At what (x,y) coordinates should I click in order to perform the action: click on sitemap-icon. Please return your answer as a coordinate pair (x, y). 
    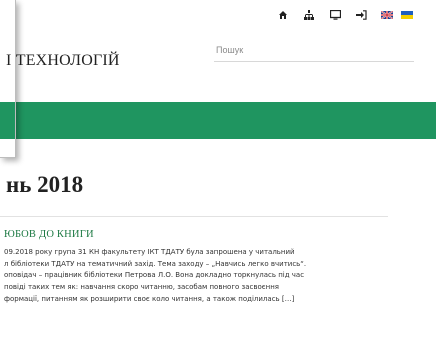
    Looking at the image, I should click on (309, 15).